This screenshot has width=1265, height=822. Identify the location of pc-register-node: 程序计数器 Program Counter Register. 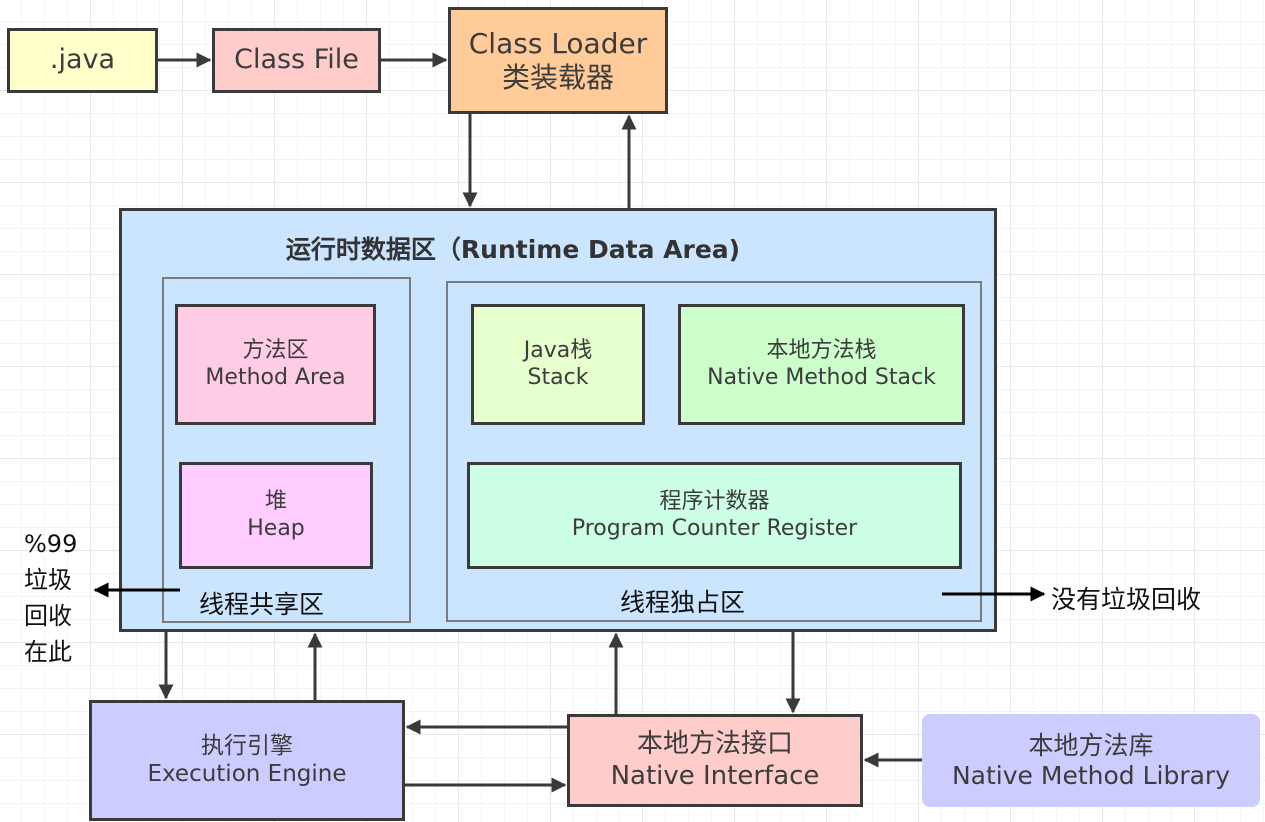
(714, 515).